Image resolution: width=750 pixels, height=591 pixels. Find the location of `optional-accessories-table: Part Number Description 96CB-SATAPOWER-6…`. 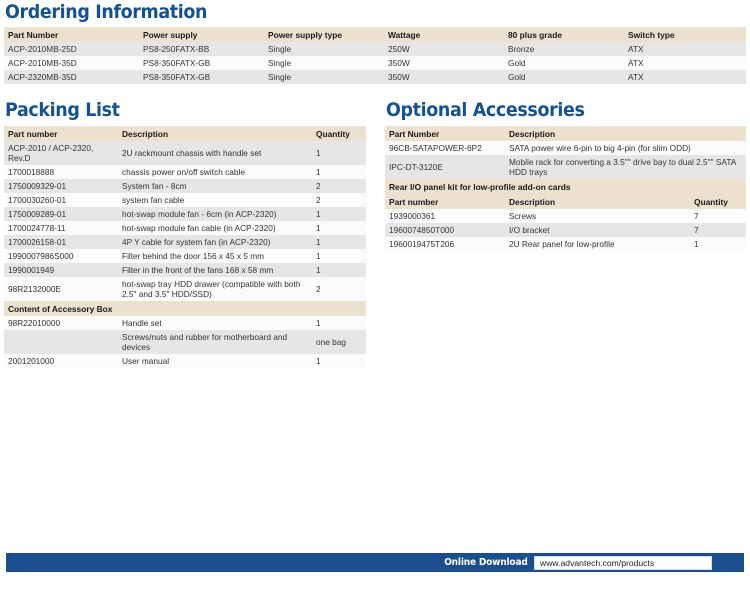

optional-accessories-table: Part Number Description 96CB-SATAPOWER-6… is located at coordinates (566, 188).